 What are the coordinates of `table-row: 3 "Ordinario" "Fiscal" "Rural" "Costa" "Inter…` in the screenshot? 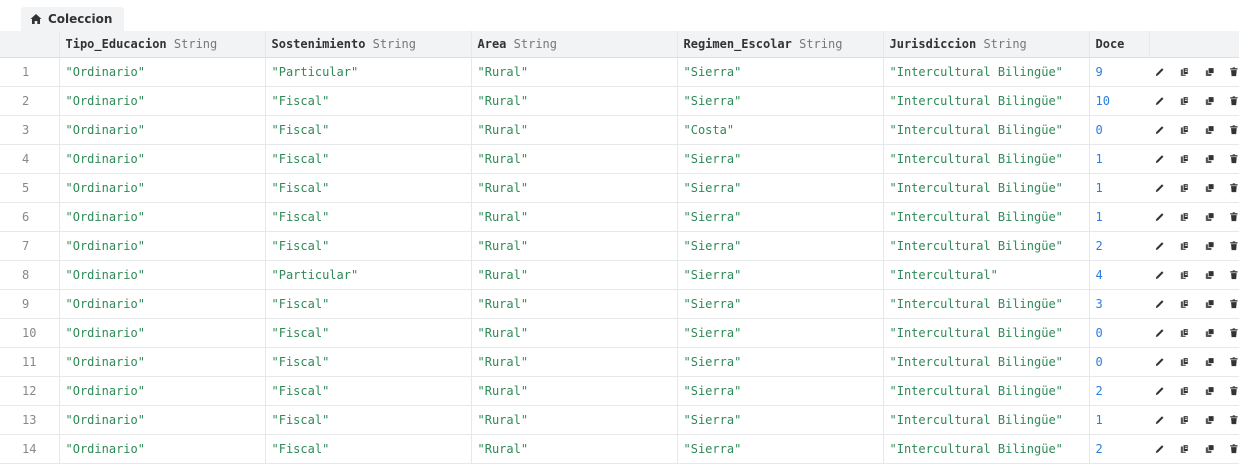 It's located at (619, 130).